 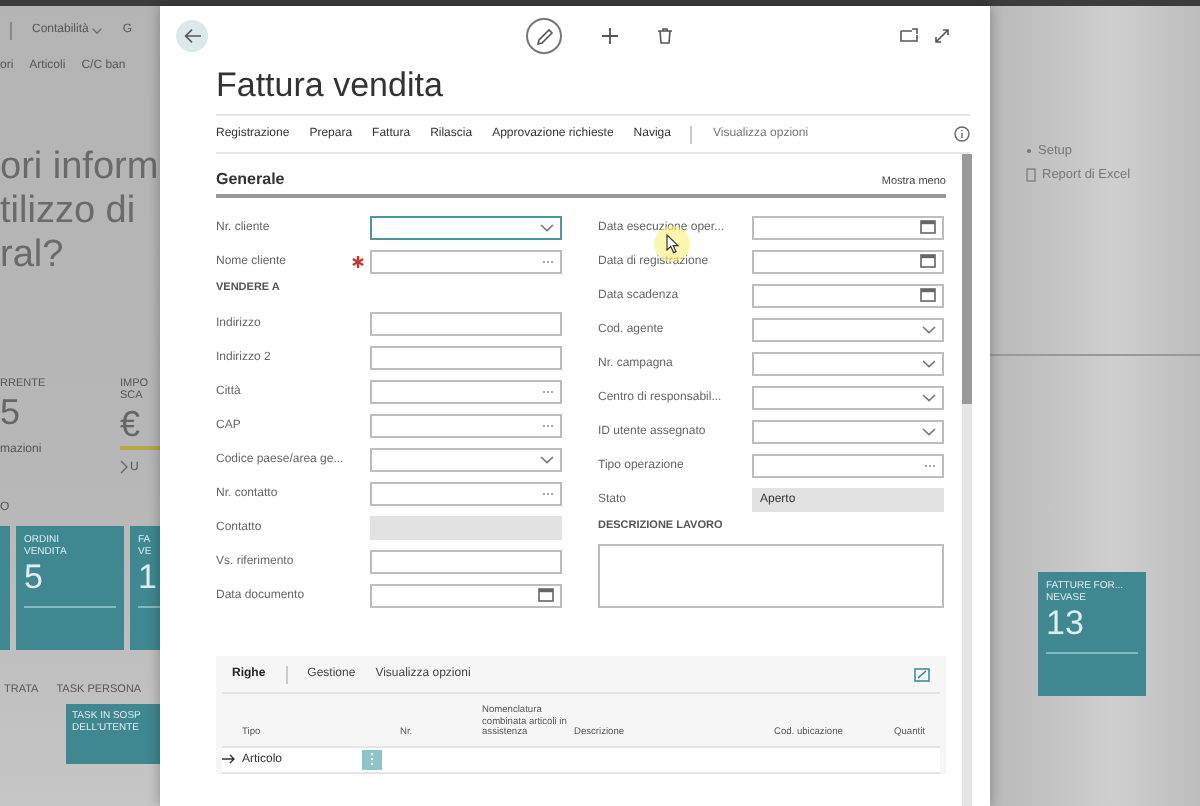 I want to click on kpi-value: 5, so click(x=11, y=412).